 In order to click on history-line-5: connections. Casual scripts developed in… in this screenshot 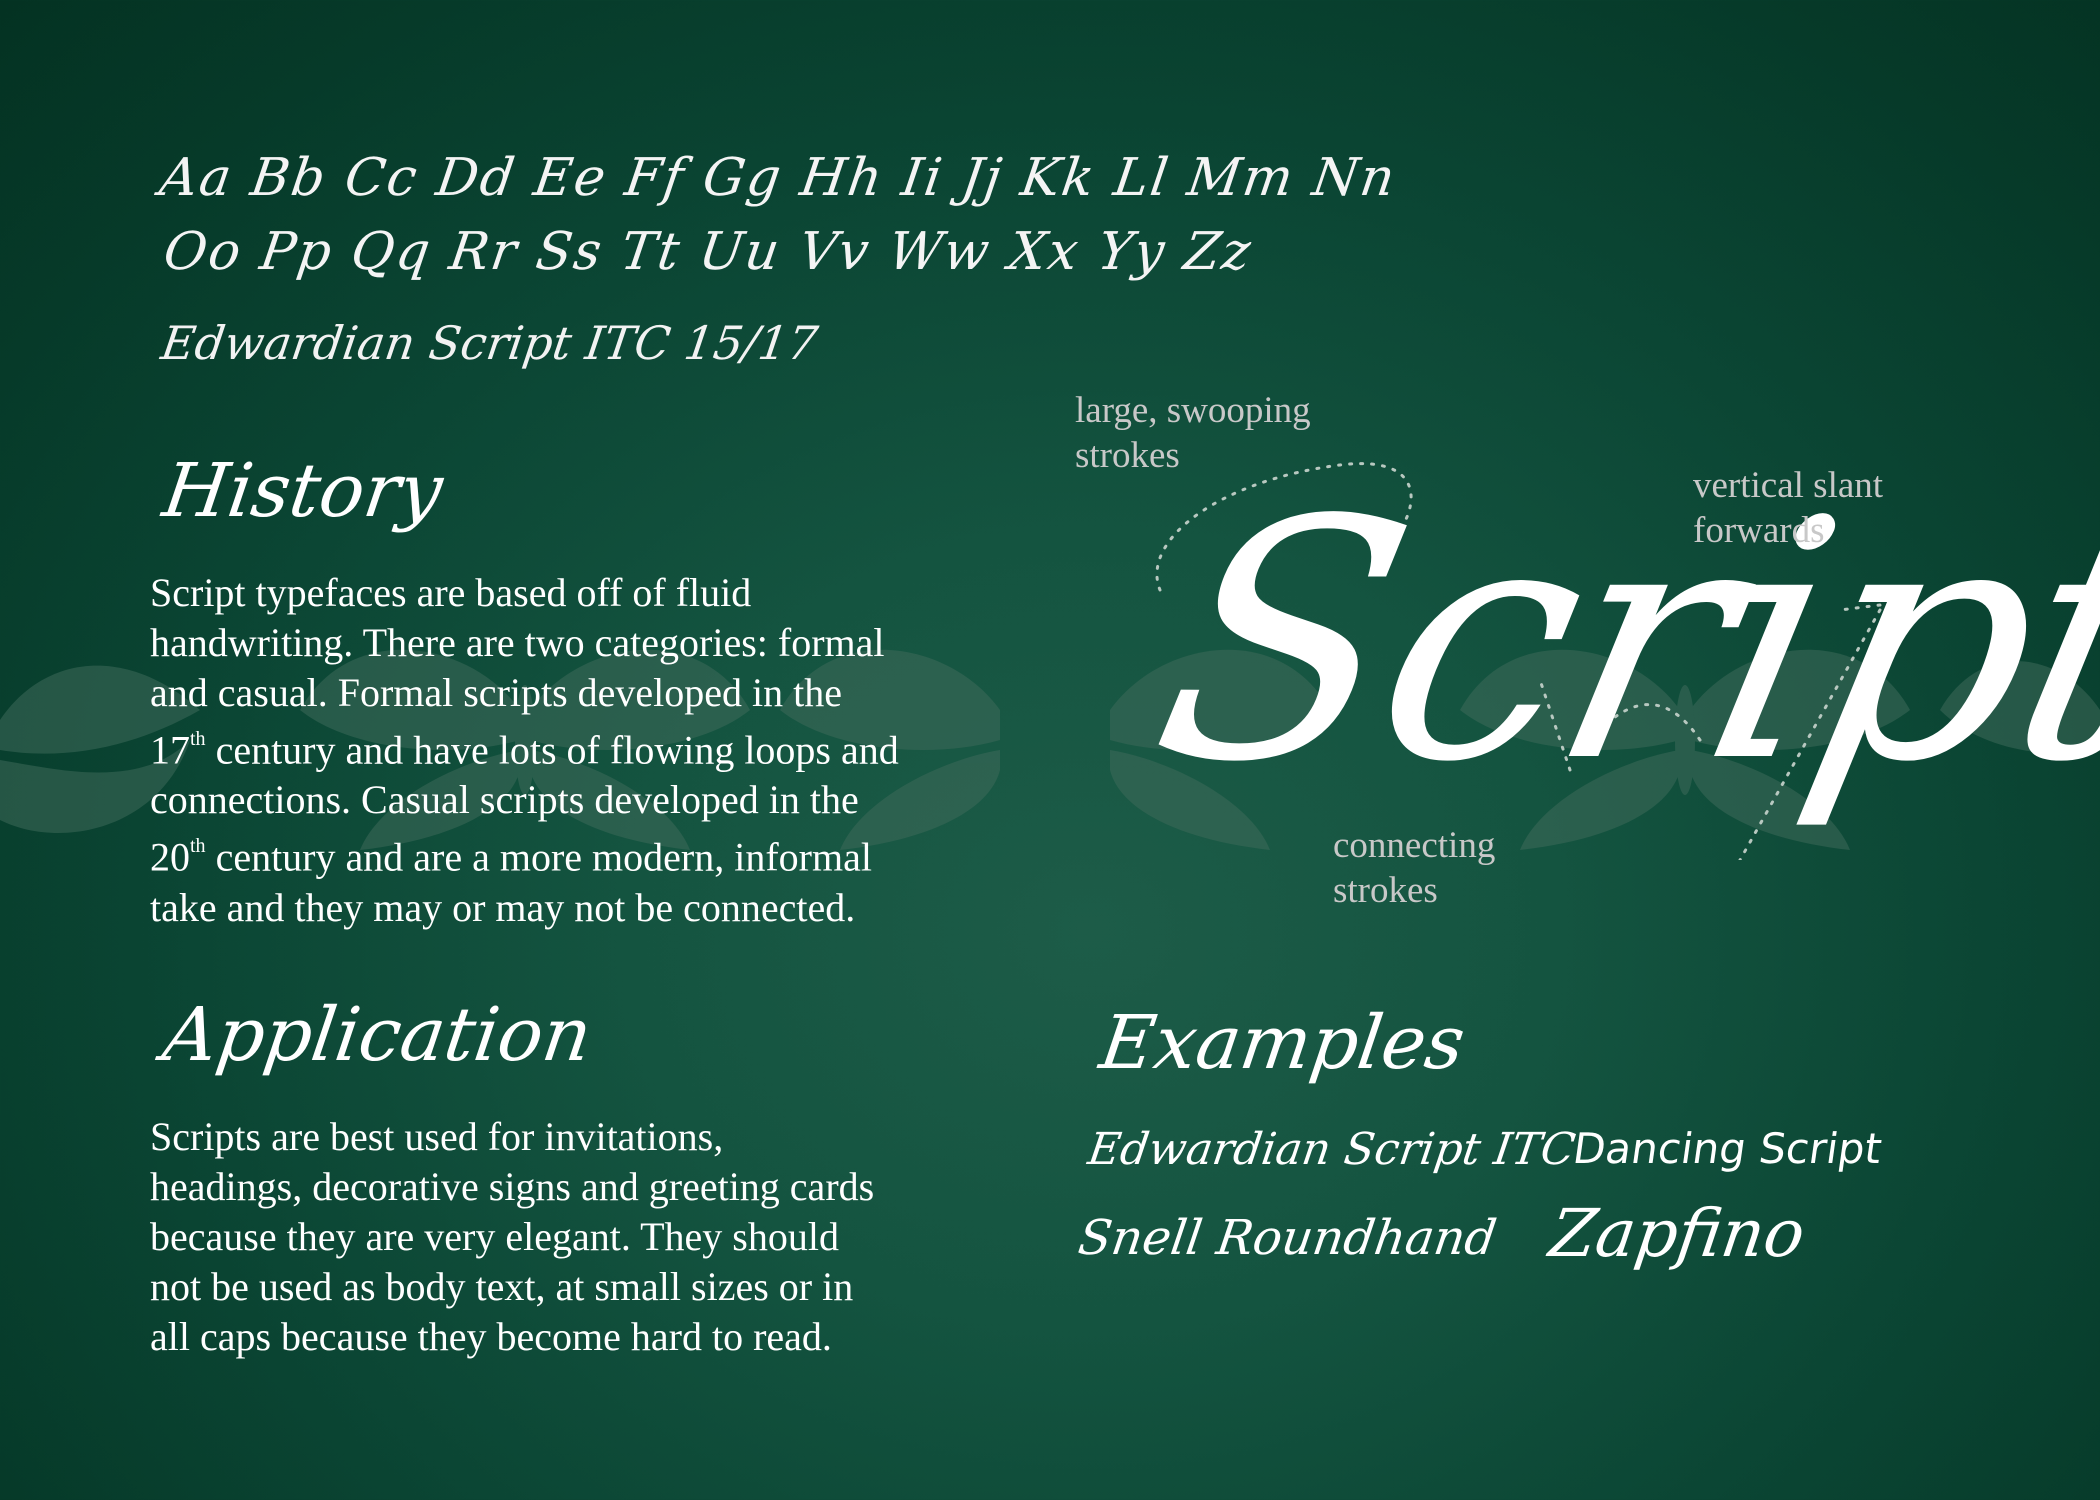, I will do `click(504, 800)`.